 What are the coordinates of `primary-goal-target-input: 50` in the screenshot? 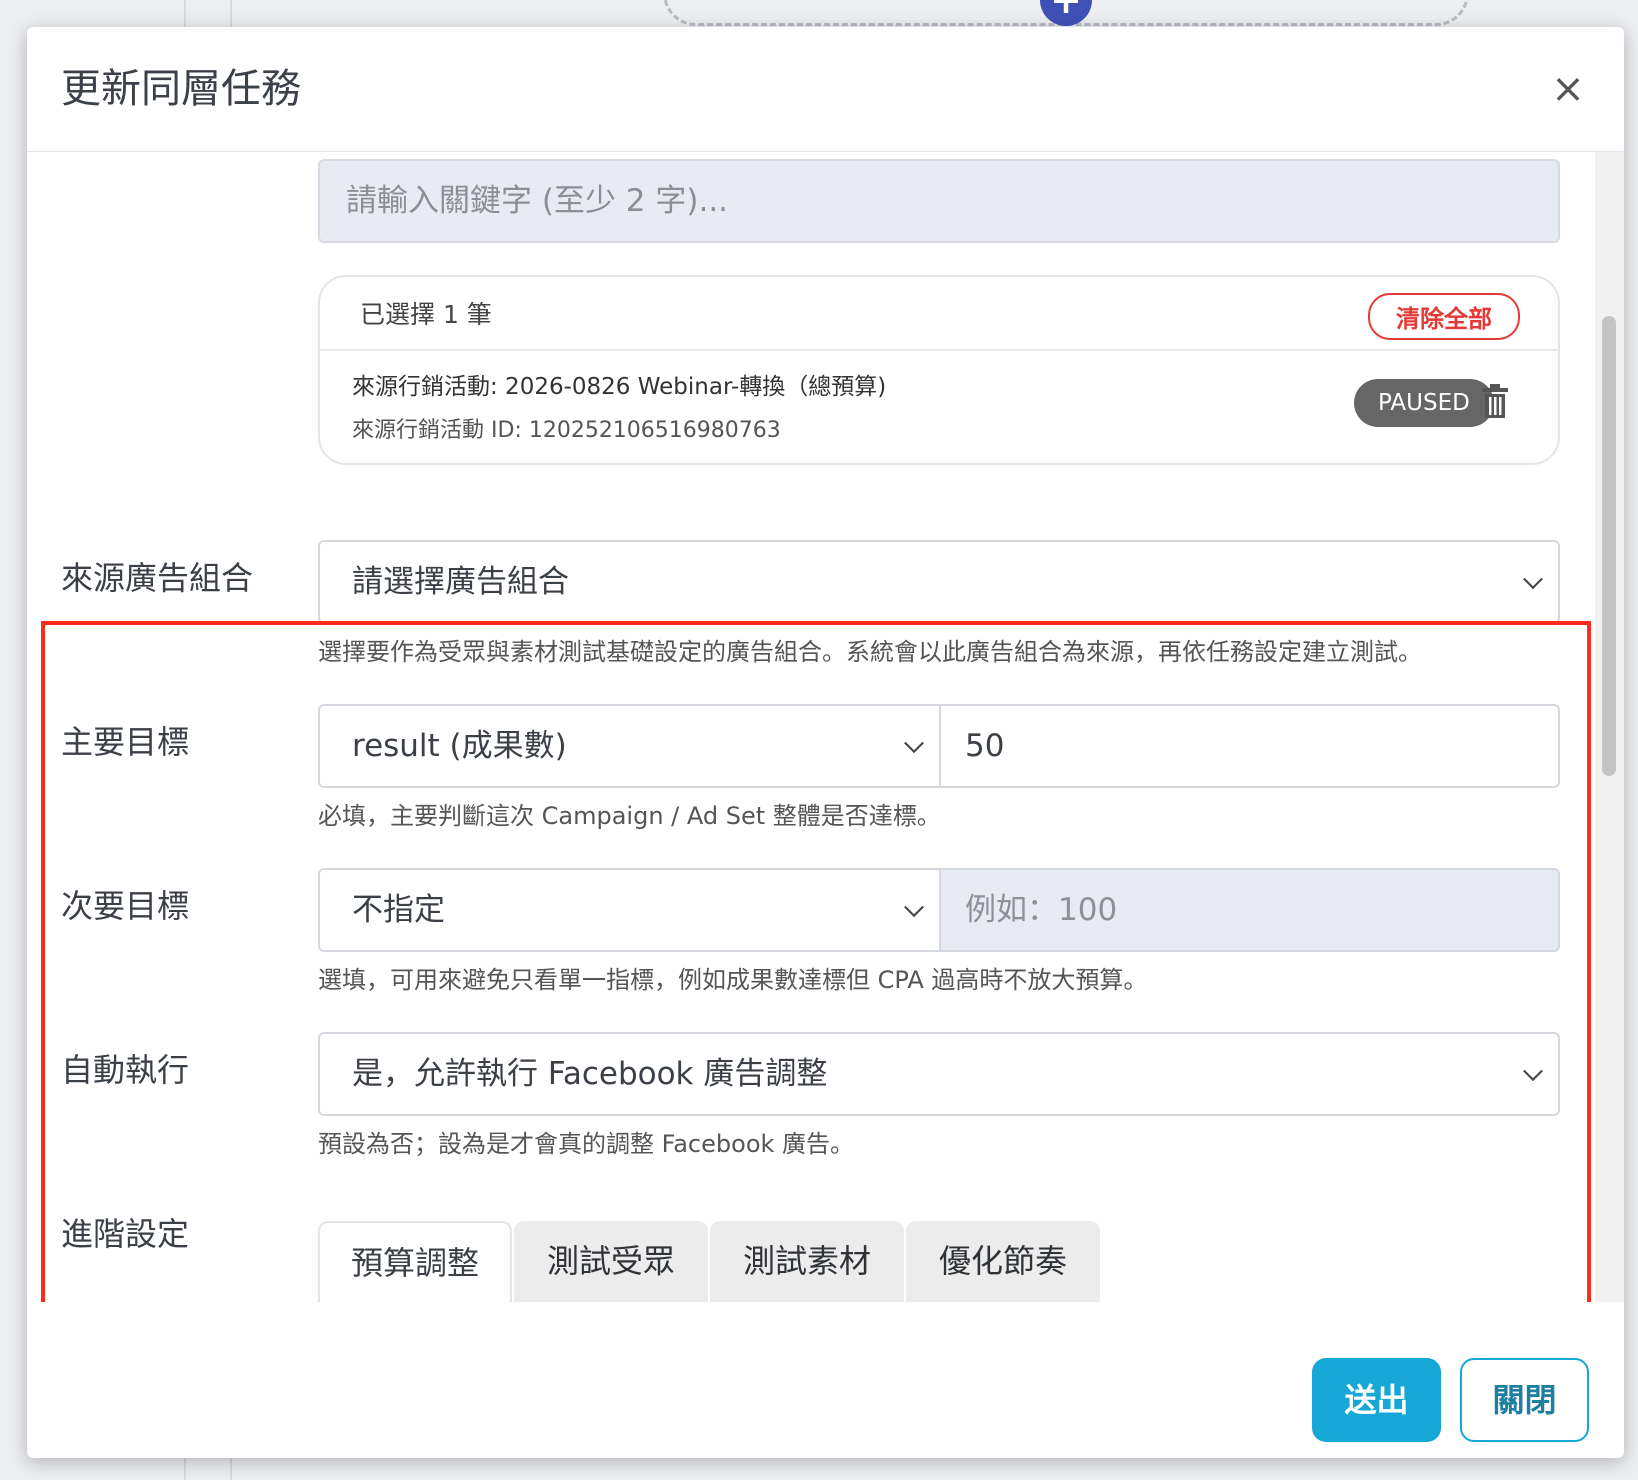 It's located at (1250, 746).